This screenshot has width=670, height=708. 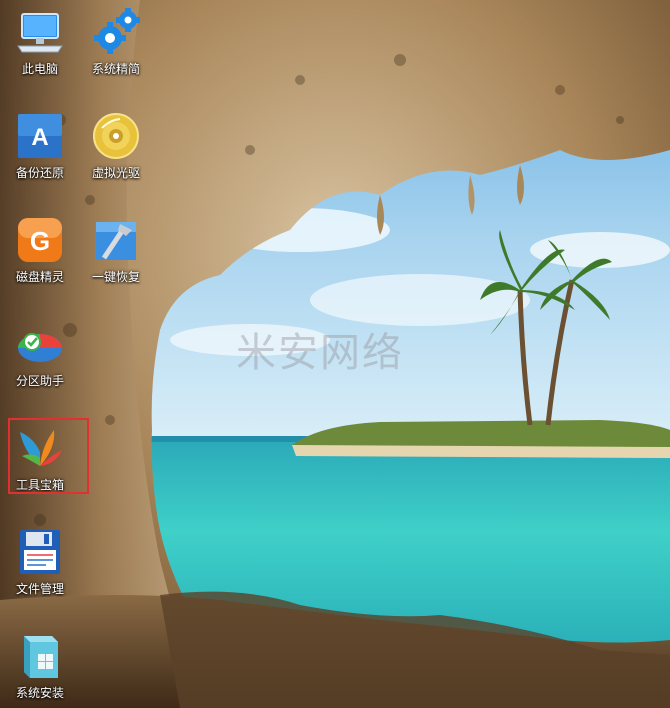 What do you see at coordinates (40, 347) in the screenshot?
I see `partition-assistant-icon` at bounding box center [40, 347].